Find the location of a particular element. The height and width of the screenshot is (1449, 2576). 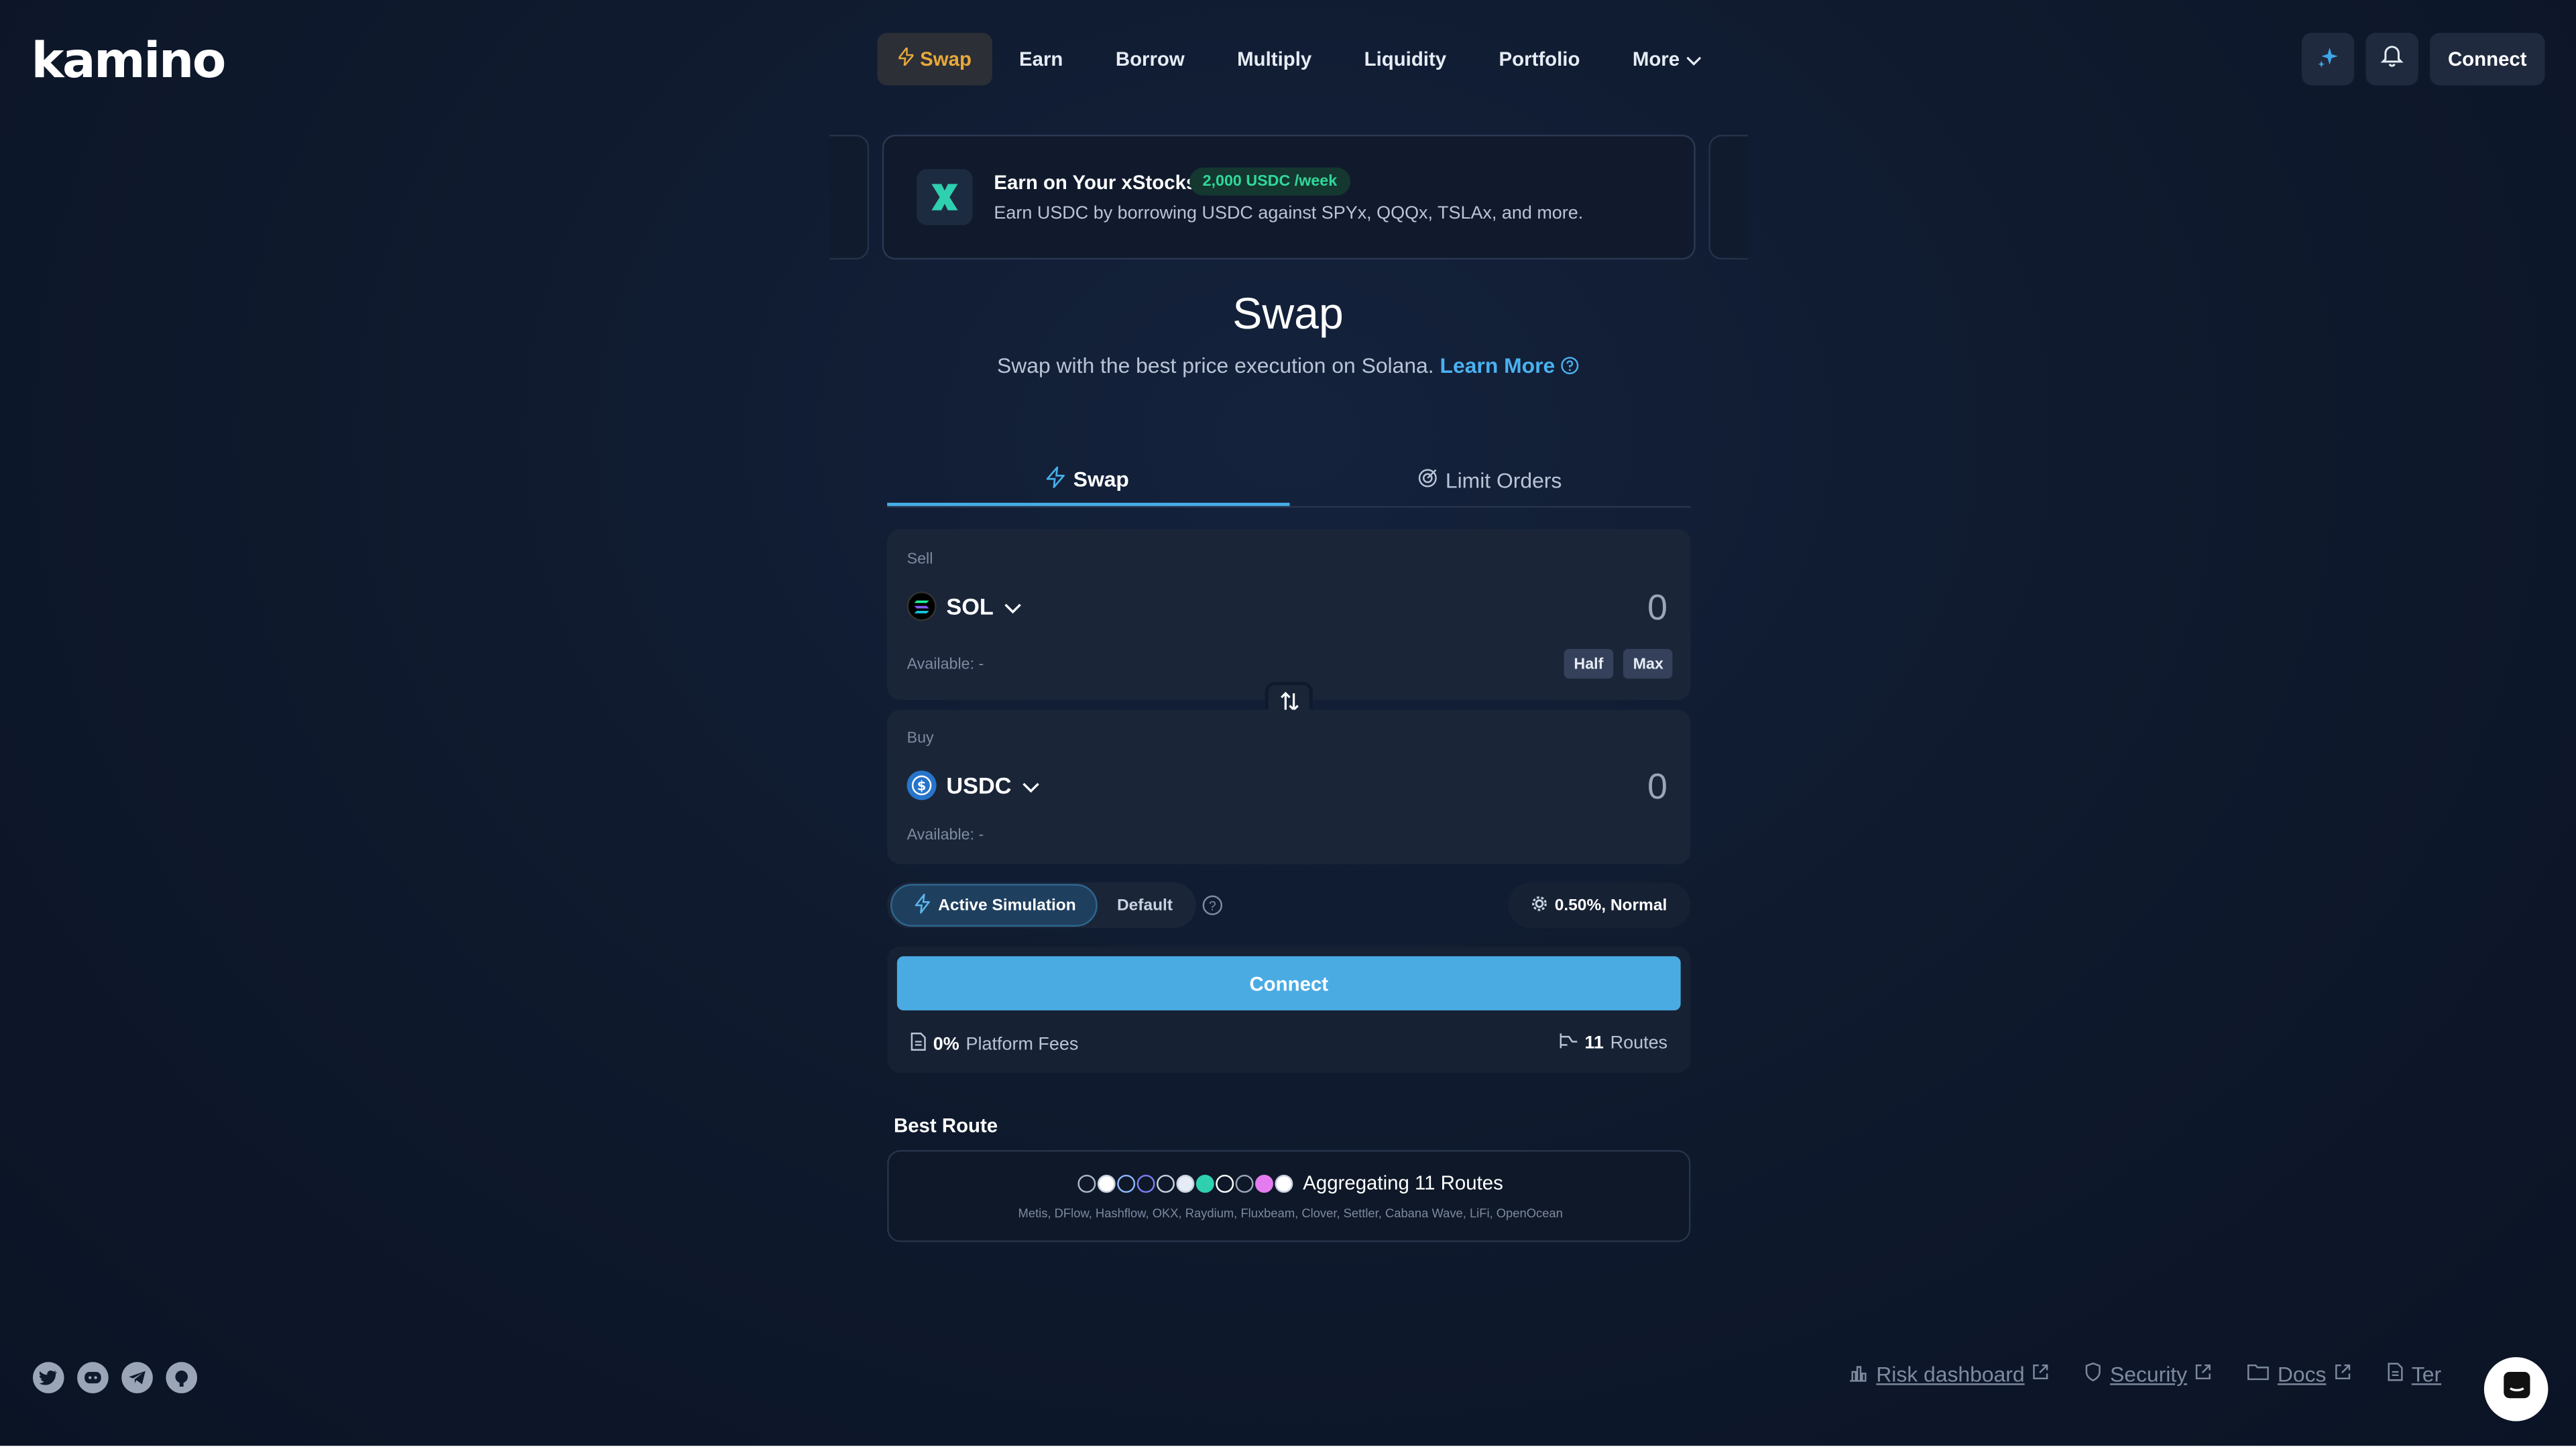

buy-panel: Buy $ USDC 0 Available: - is located at coordinates (1289, 787).